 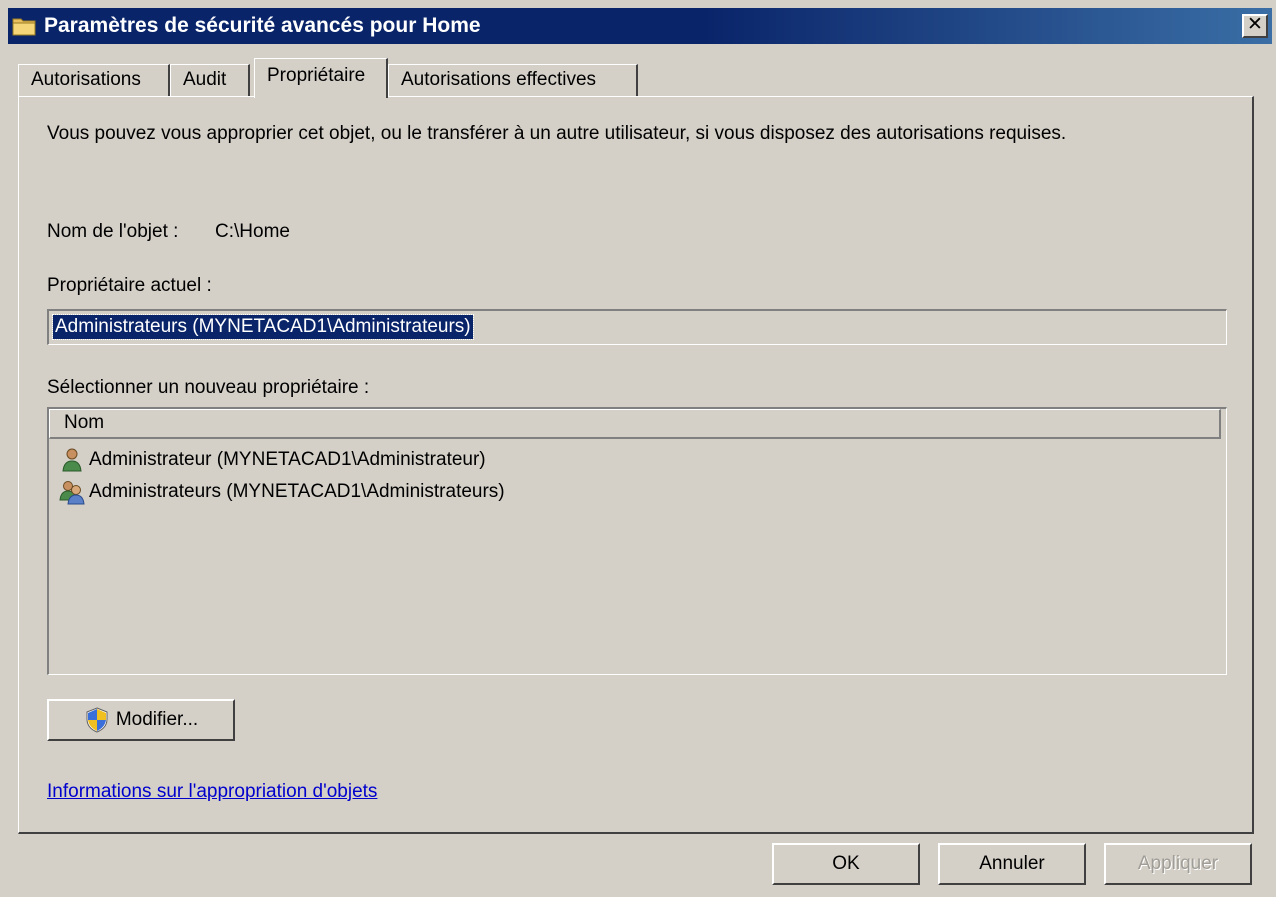 I want to click on ok-button: OK, so click(x=846, y=864).